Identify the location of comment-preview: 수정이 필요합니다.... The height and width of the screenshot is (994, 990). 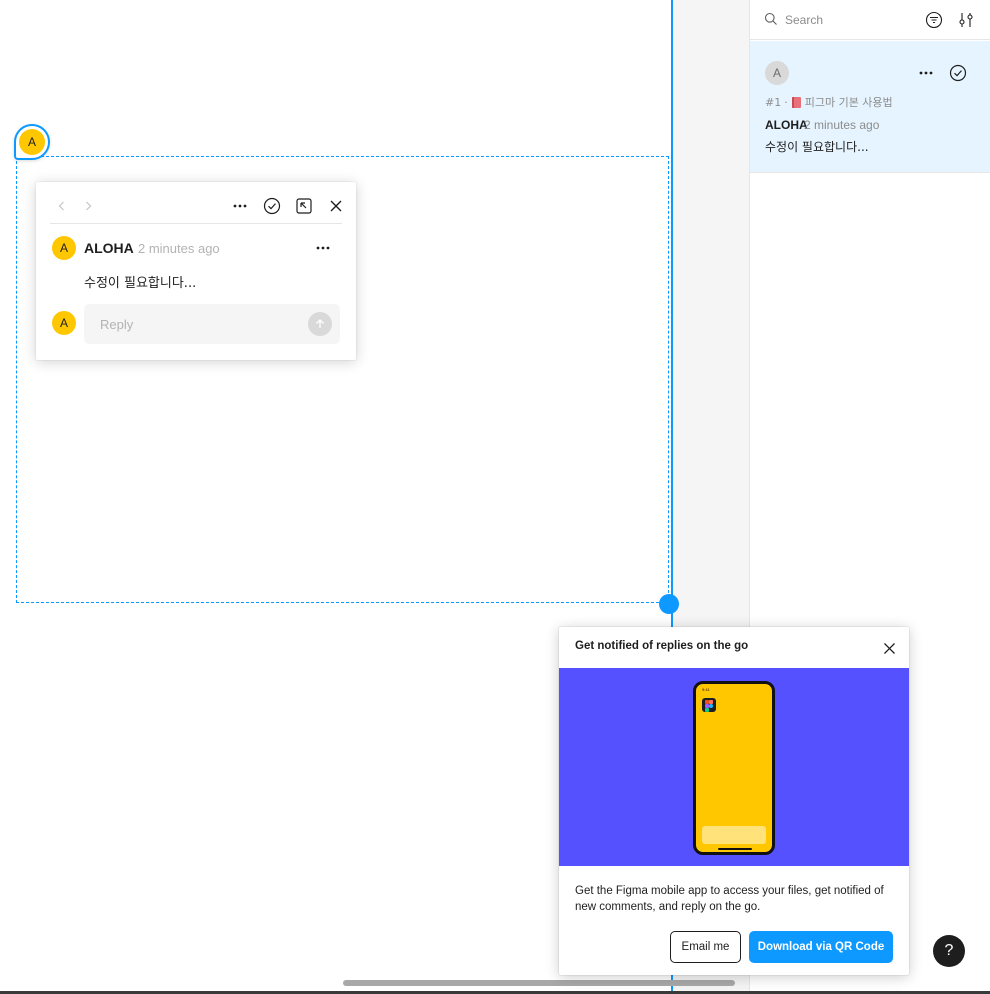
(817, 147).